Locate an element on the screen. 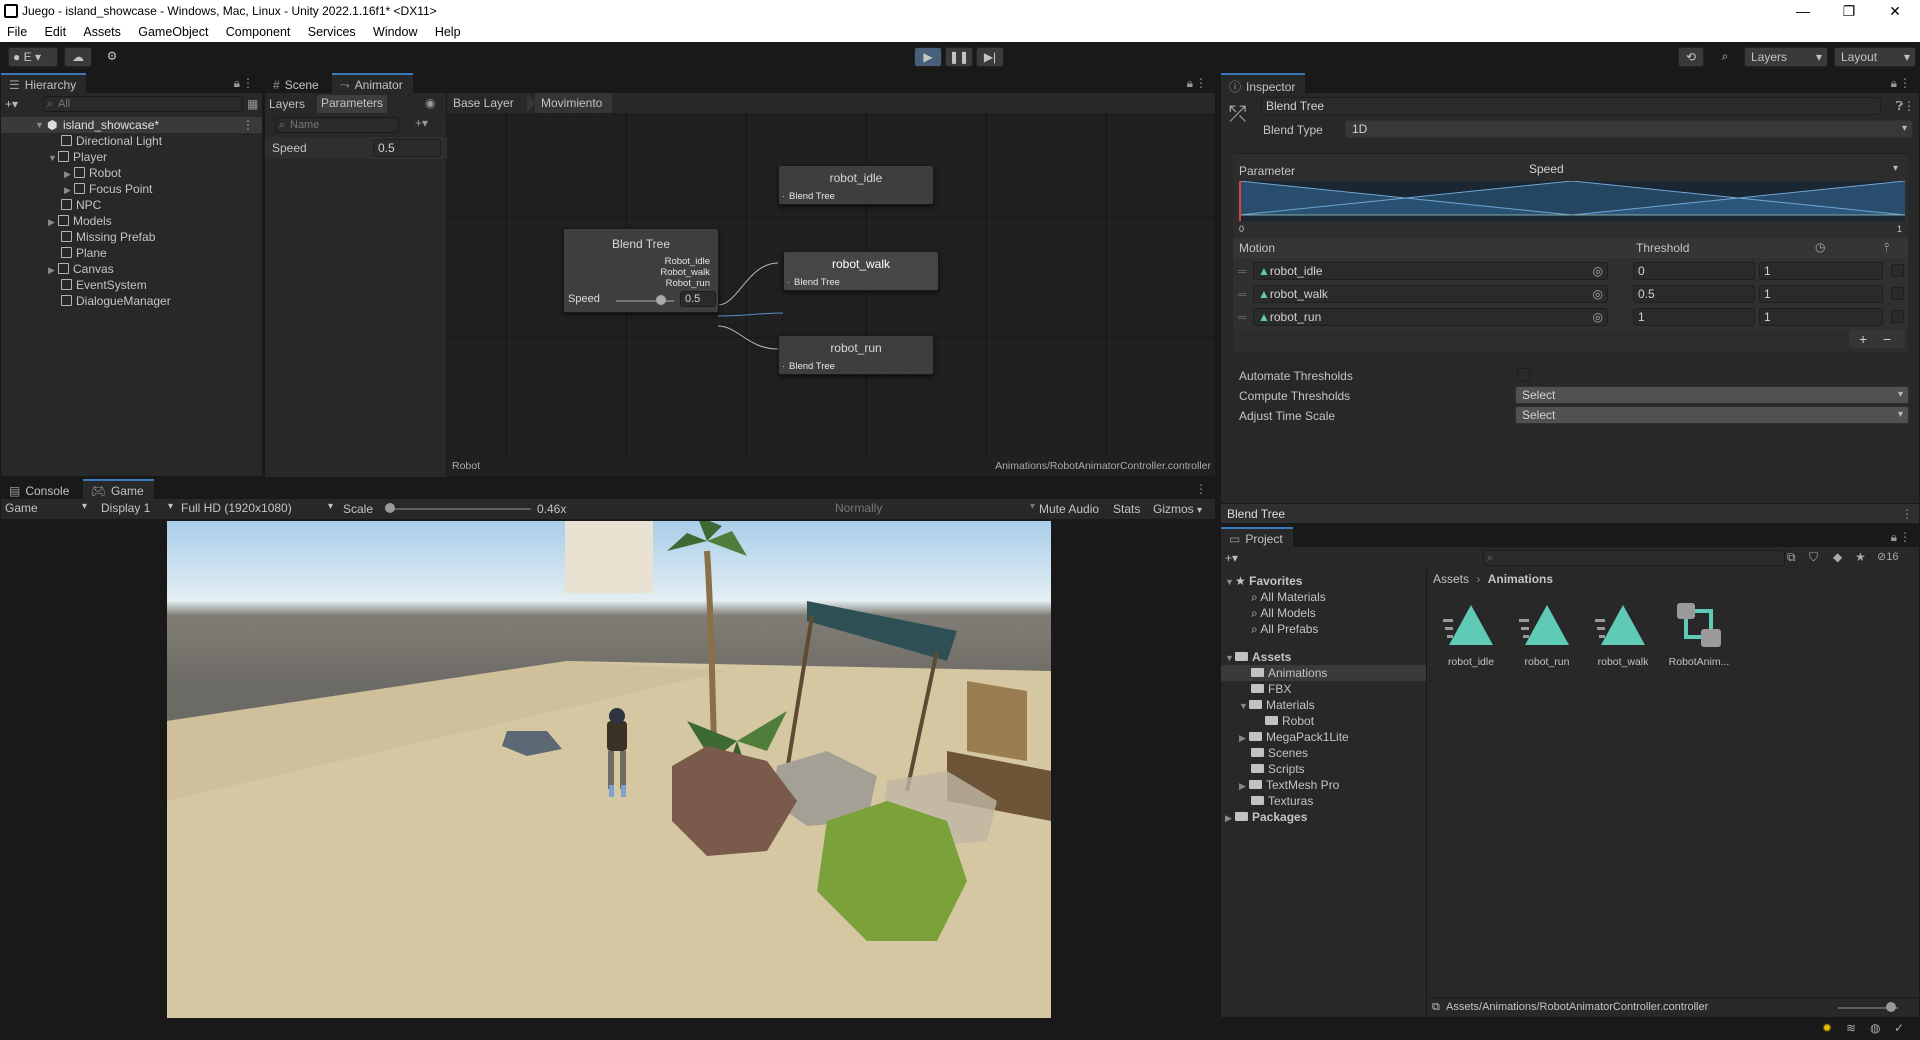  hierarchy-item: ▶ Robot is located at coordinates (92, 173).